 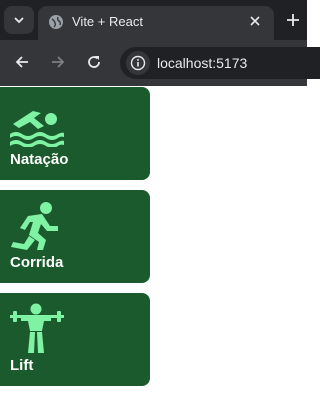 What do you see at coordinates (75, 339) in the screenshot?
I see `activity-card-lift: Lift` at bounding box center [75, 339].